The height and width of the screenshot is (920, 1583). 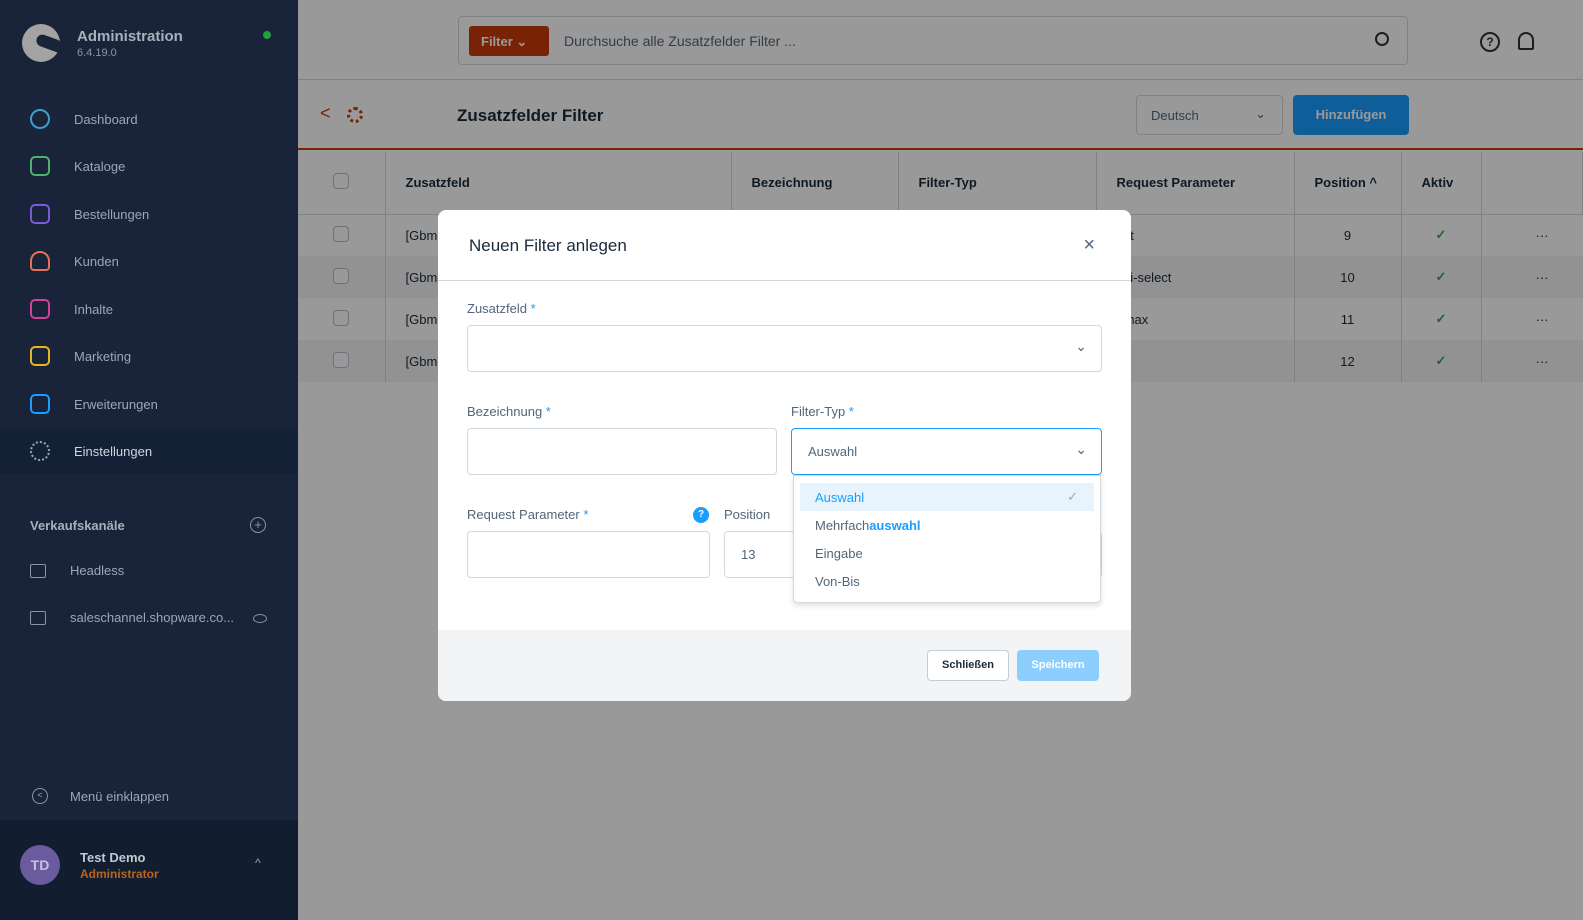 I want to click on zusatzfeld-label: Zusatzfeld *, so click(x=501, y=308).